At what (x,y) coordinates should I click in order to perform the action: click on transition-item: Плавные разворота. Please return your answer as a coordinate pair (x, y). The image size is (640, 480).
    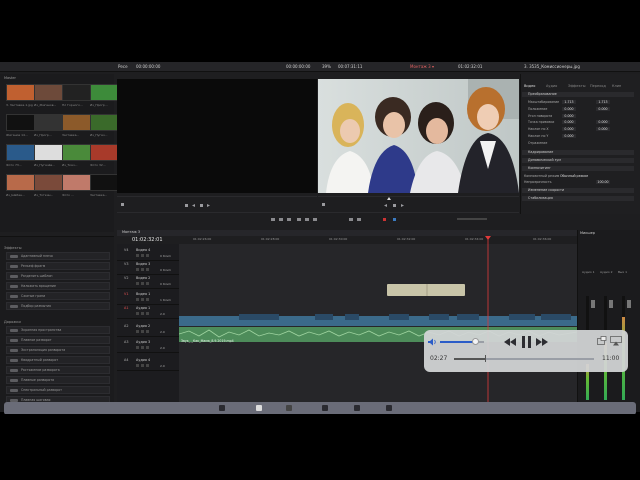
    Looking at the image, I should click on (58, 380).